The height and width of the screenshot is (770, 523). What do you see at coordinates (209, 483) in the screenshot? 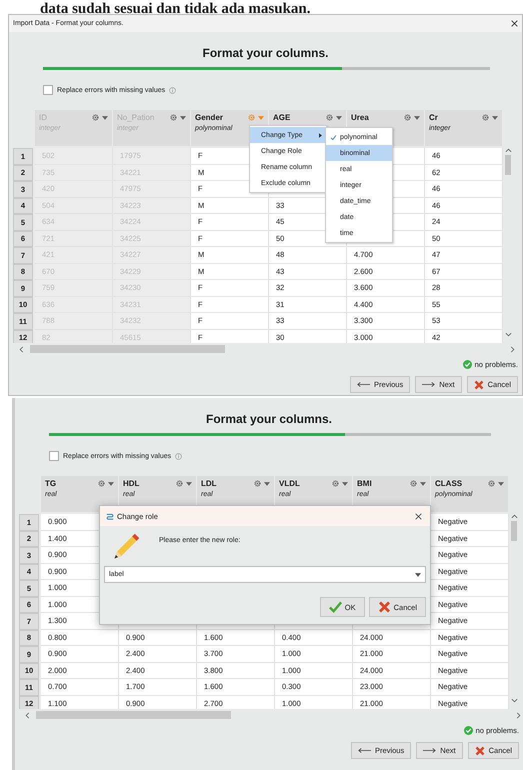
I see `column-name: LDL` at bounding box center [209, 483].